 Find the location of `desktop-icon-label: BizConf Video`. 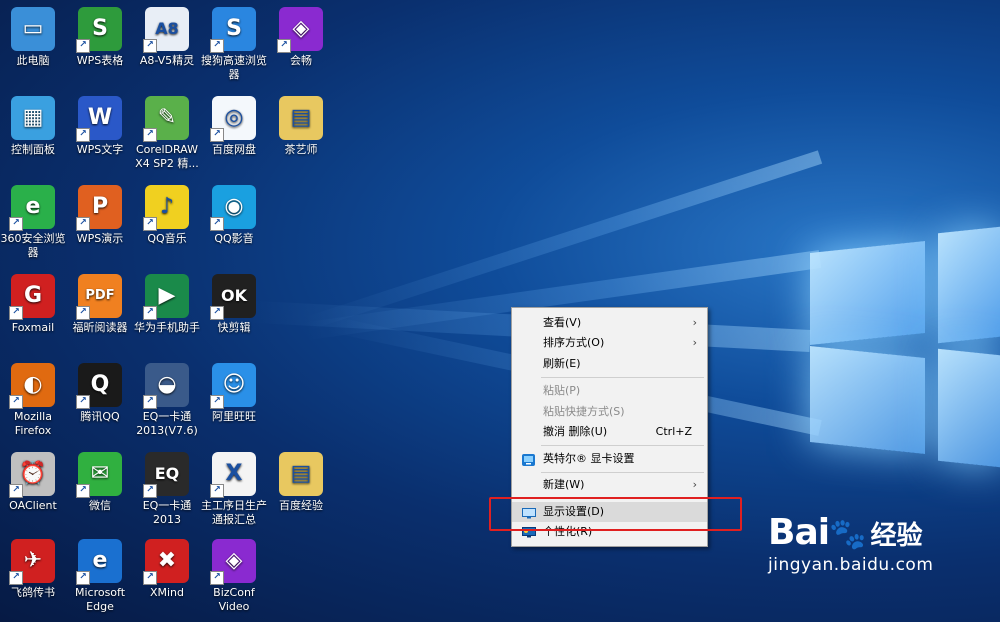

desktop-icon-label: BizConf Video is located at coordinates (234, 599).